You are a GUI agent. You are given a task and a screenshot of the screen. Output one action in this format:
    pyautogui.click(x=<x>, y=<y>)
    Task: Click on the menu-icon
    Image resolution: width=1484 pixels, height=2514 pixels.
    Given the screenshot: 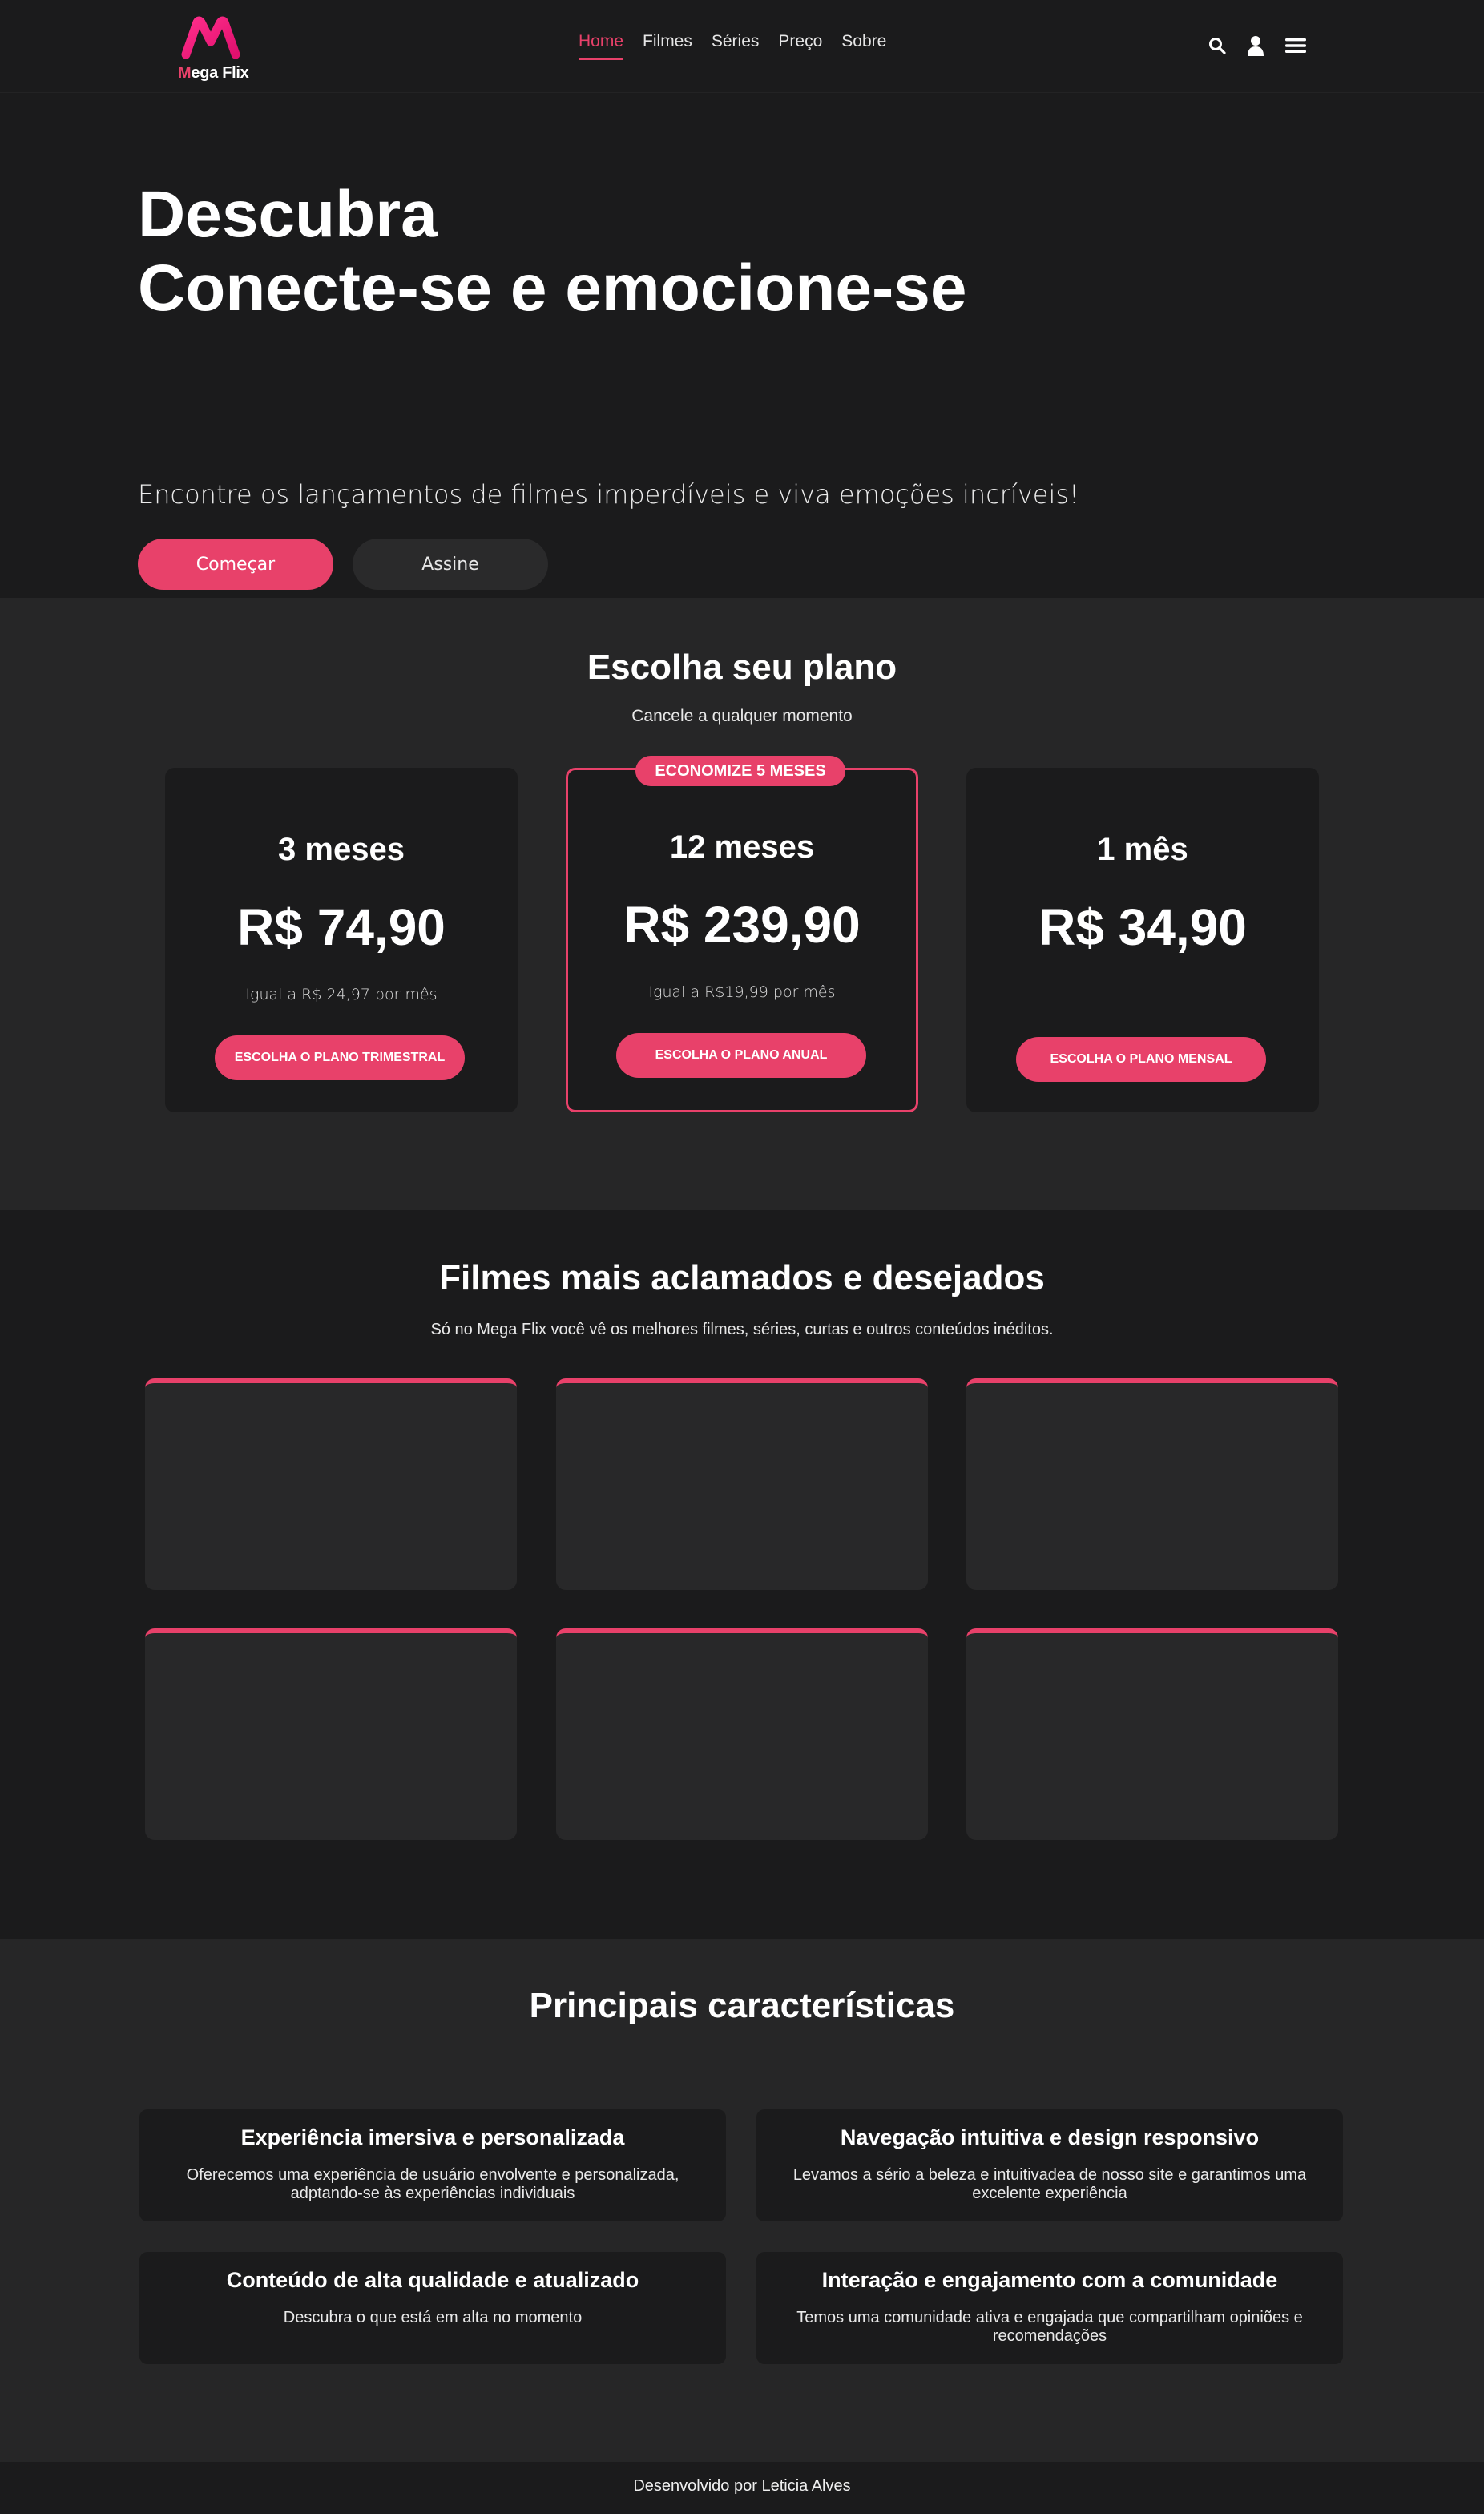 What is the action you would take?
    pyautogui.click(x=1296, y=45)
    